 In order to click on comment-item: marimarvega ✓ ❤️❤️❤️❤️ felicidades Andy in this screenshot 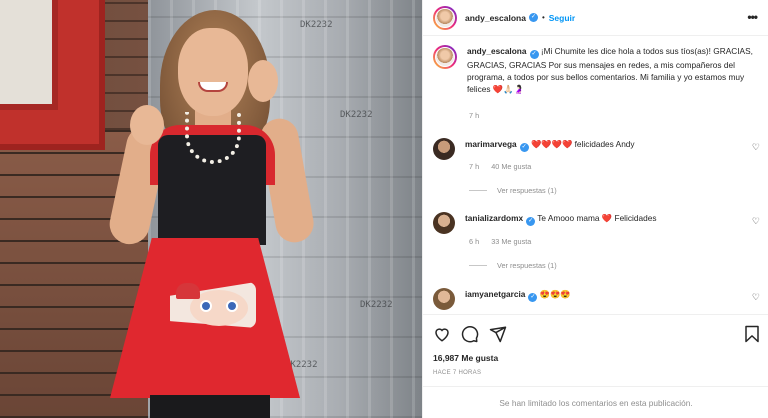, I will do `click(598, 149)`.